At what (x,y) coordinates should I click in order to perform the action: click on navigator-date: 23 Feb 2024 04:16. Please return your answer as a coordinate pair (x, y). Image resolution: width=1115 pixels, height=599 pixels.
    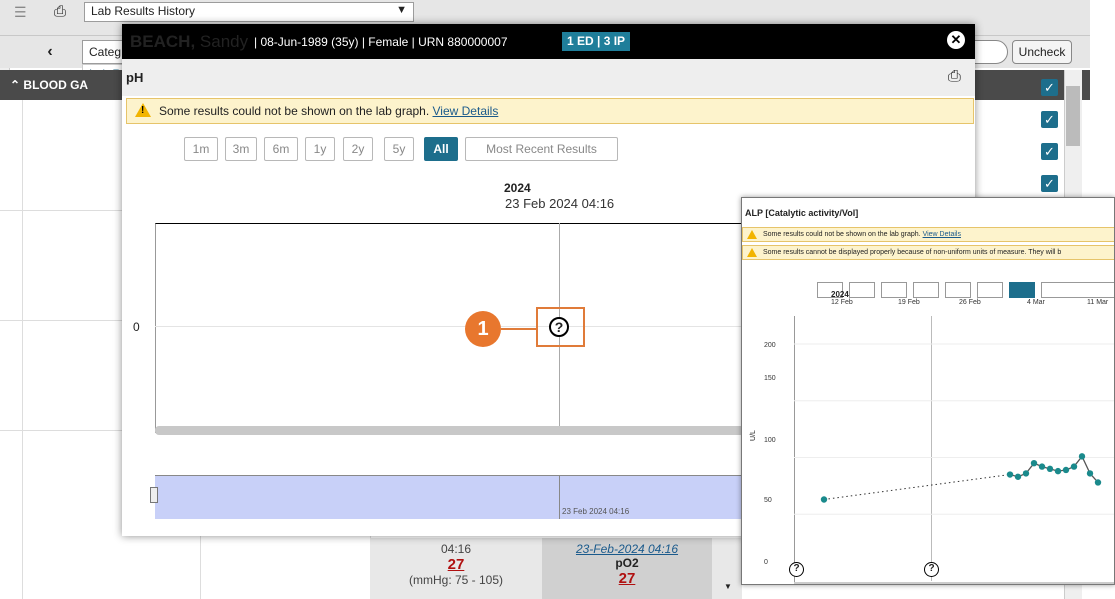
    Looking at the image, I should click on (596, 511).